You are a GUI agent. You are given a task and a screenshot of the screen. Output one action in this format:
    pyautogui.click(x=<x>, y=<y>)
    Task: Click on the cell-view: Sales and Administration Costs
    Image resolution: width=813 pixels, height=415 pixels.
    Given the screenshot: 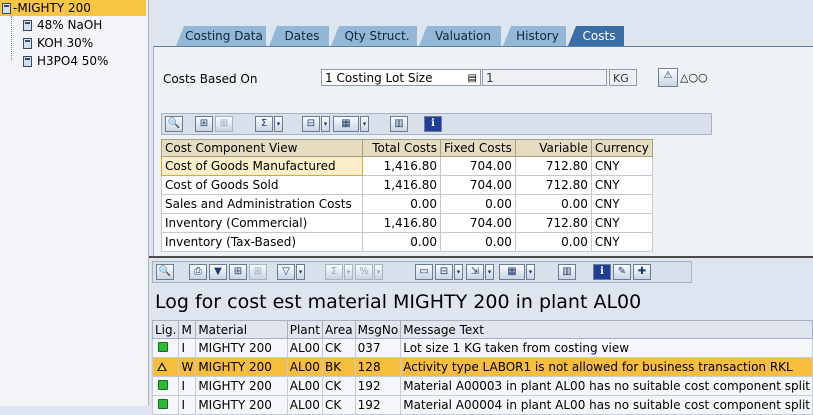 What is the action you would take?
    pyautogui.click(x=262, y=204)
    